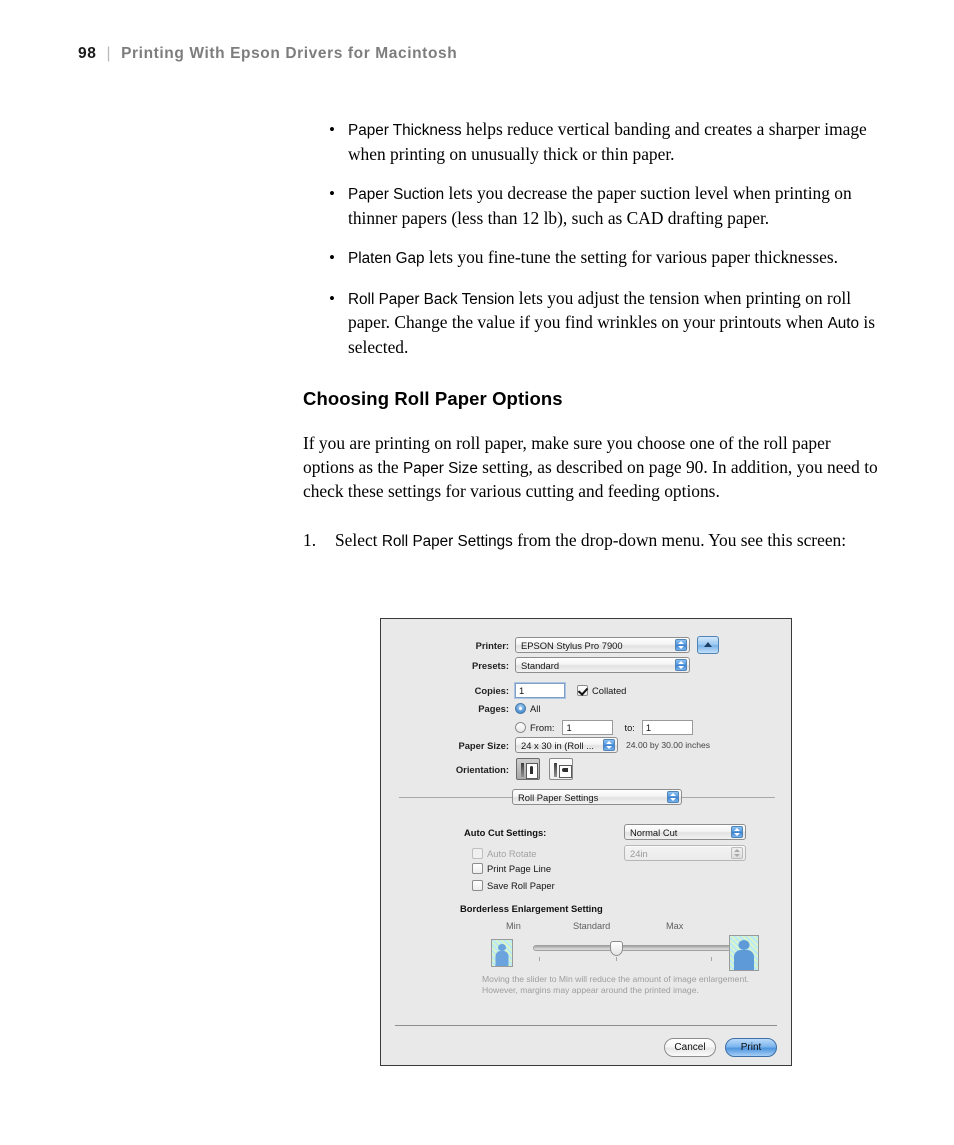 The image size is (954, 1145). I want to click on pages-all-label: All, so click(535, 708).